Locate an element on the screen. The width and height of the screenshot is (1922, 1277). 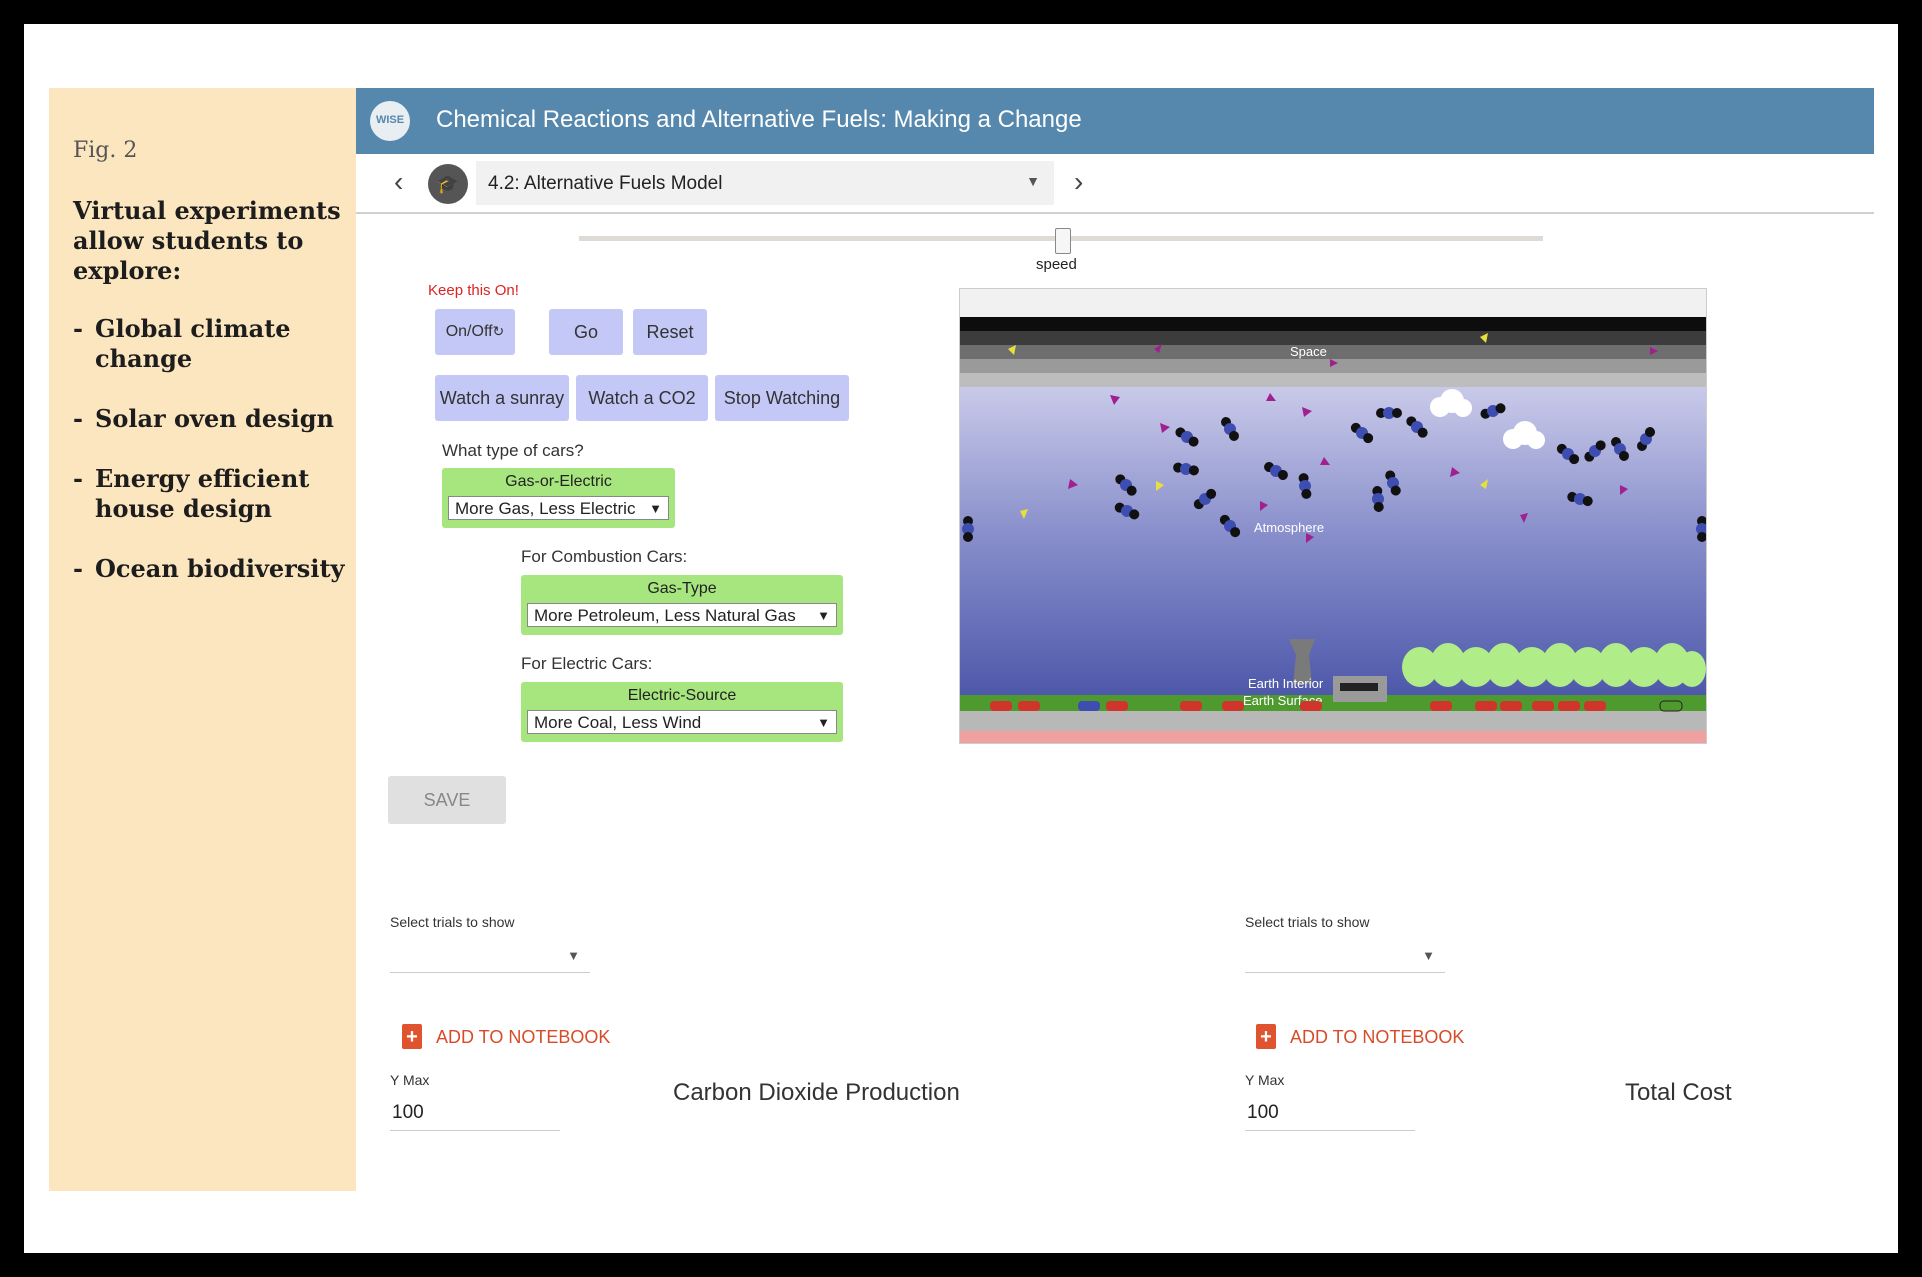
electric-source-value: More Coal, Less Wind is located at coordinates (618, 722).